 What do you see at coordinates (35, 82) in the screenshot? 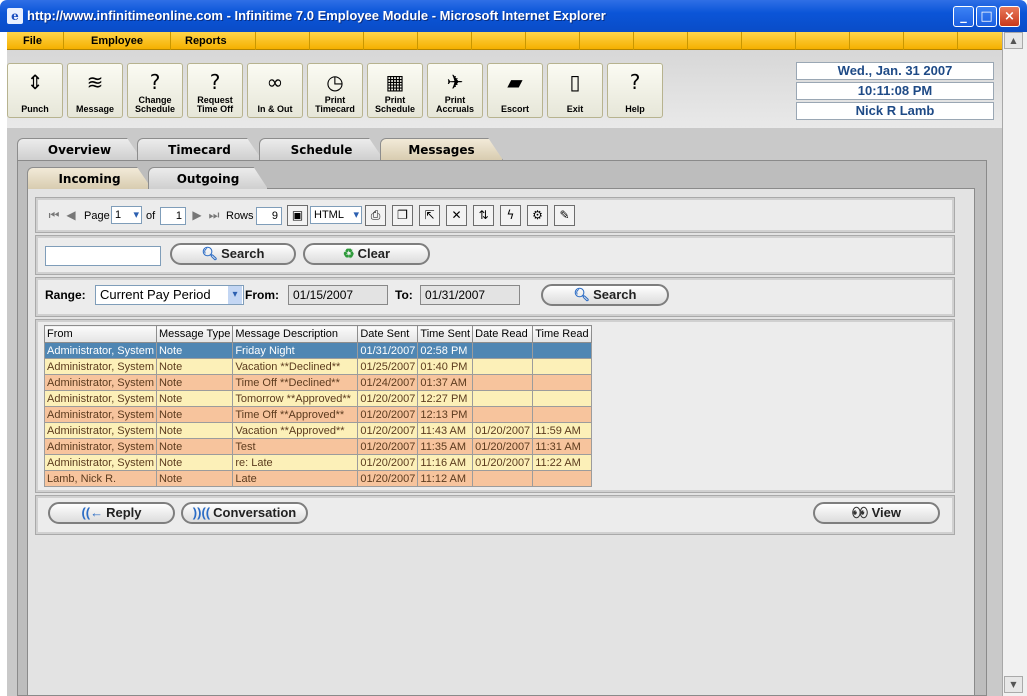
I see `punch-icon: ⇕` at bounding box center [35, 82].